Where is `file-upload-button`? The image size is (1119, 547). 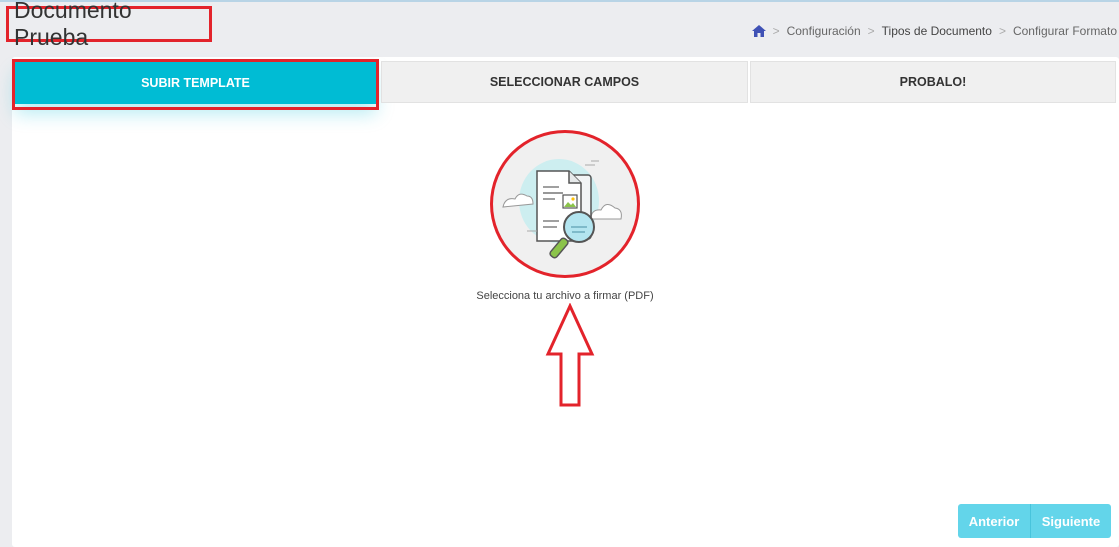 file-upload-button is located at coordinates (565, 204).